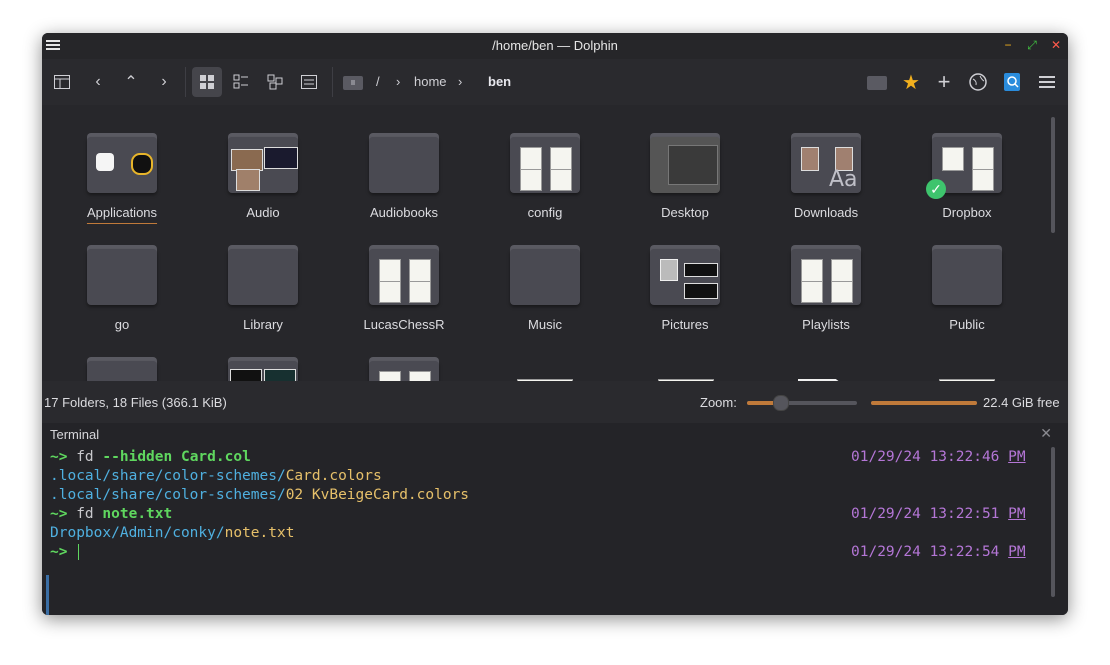 Image resolution: width=1110 pixels, height=665 pixels. Describe the element at coordinates (1053, 175) in the screenshot. I see `file-view-scrollbar` at that location.